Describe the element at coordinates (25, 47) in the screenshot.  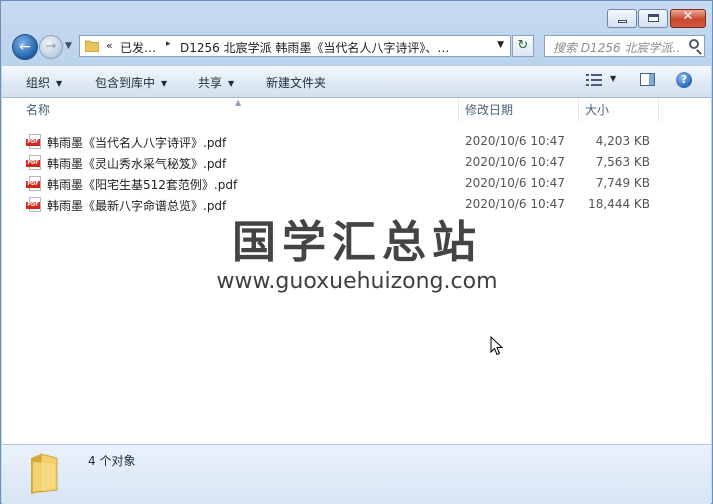
I see `back-button: ←` at that location.